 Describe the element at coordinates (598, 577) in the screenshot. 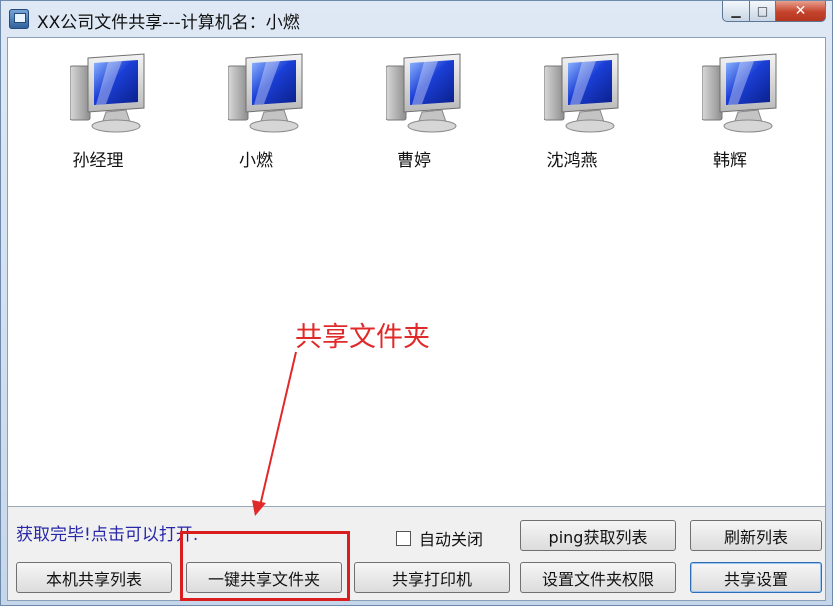

I see `set-folder-permissions-button: 设置文件夹权限` at that location.